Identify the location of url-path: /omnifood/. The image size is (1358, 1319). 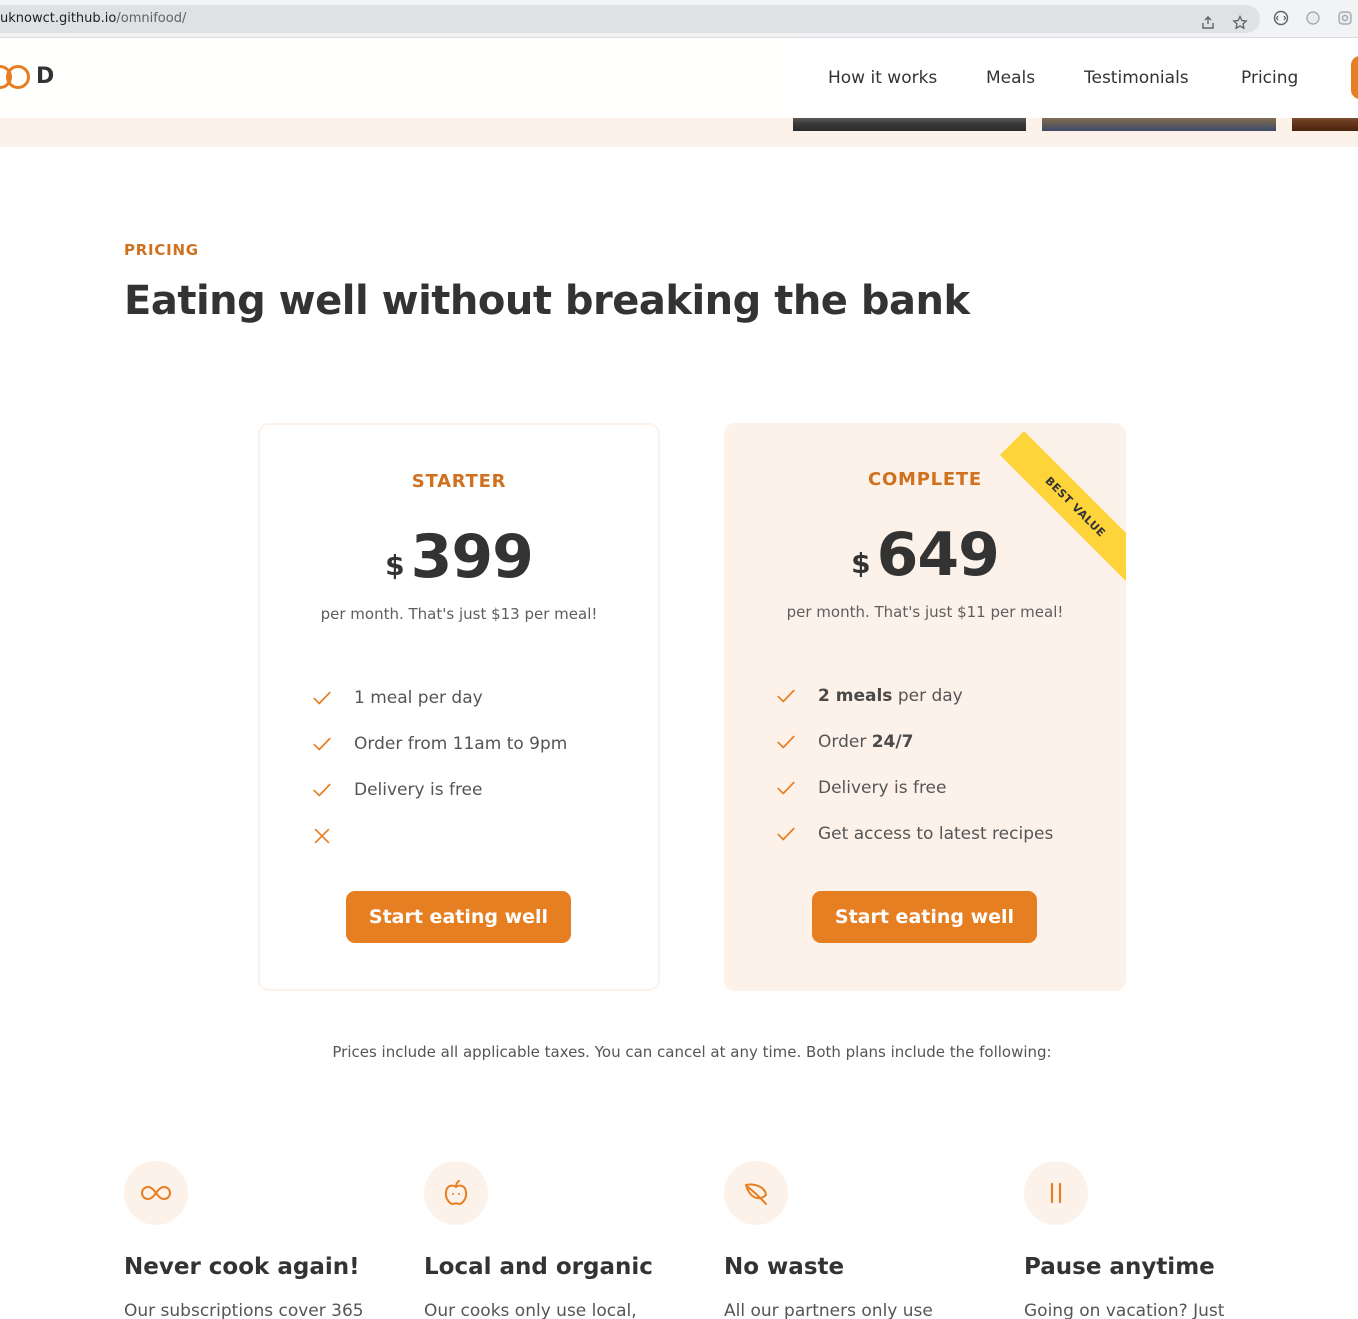
(151, 18).